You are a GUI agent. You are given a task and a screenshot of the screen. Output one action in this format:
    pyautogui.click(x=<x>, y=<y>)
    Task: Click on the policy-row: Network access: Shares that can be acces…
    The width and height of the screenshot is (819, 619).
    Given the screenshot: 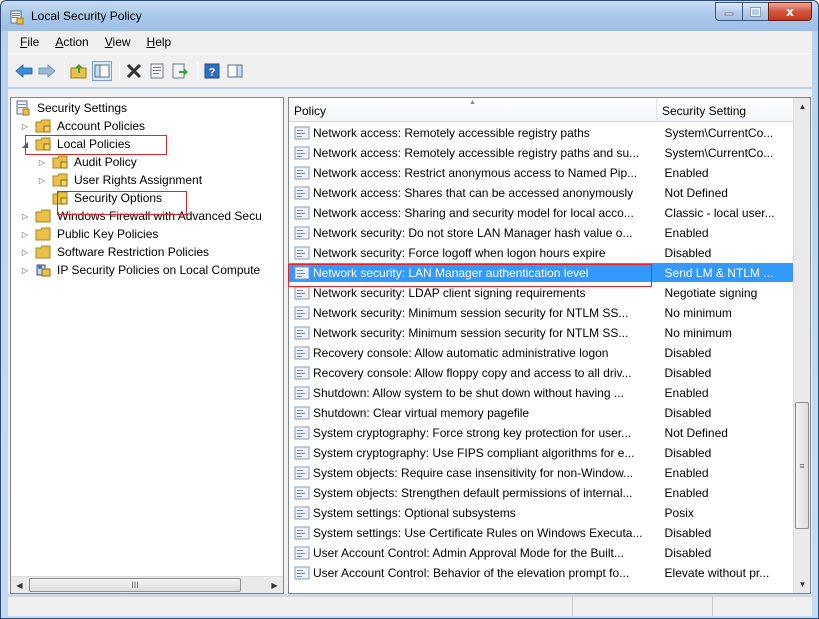 What is the action you would take?
    pyautogui.click(x=541, y=192)
    